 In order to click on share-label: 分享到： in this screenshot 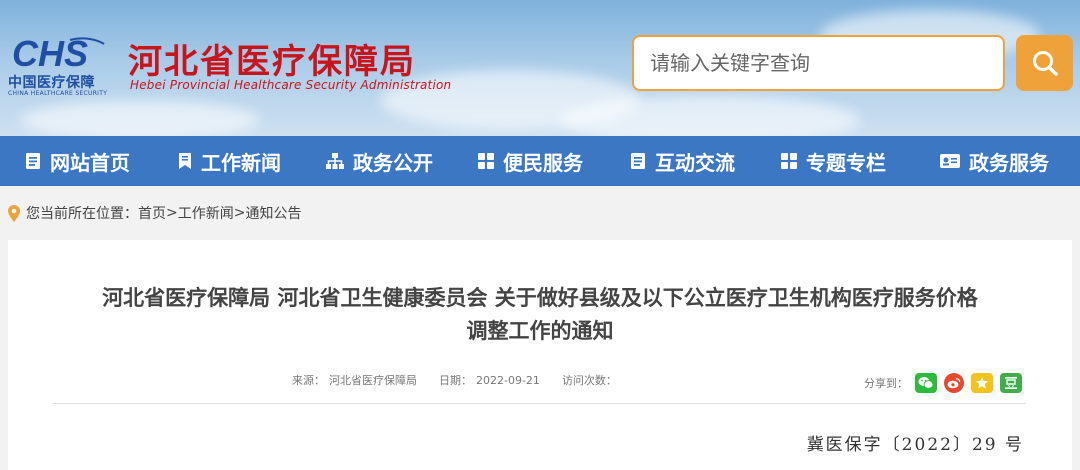, I will do `click(886, 383)`.